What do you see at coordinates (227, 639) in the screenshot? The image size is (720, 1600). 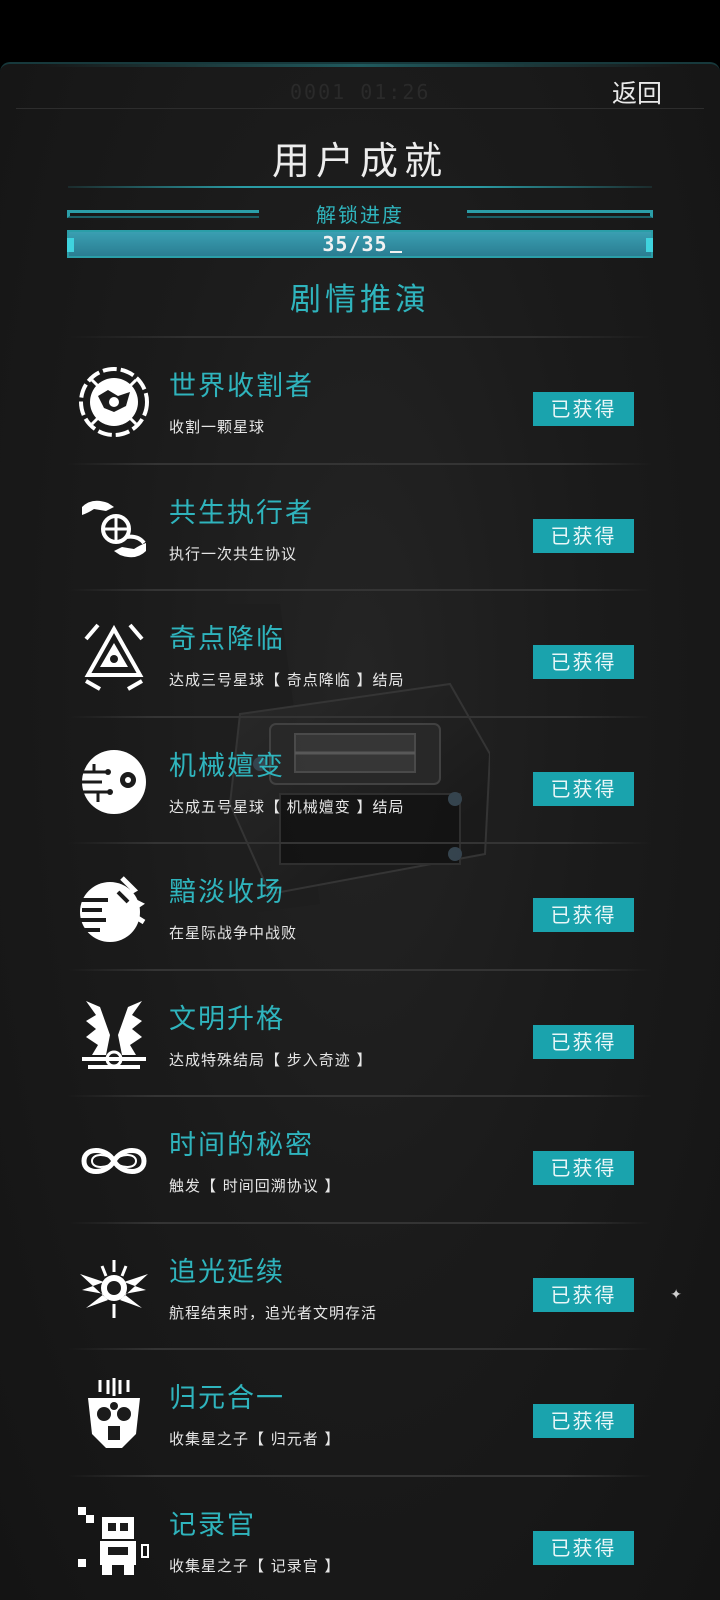 I see `achievement-title: 奇点降临` at bounding box center [227, 639].